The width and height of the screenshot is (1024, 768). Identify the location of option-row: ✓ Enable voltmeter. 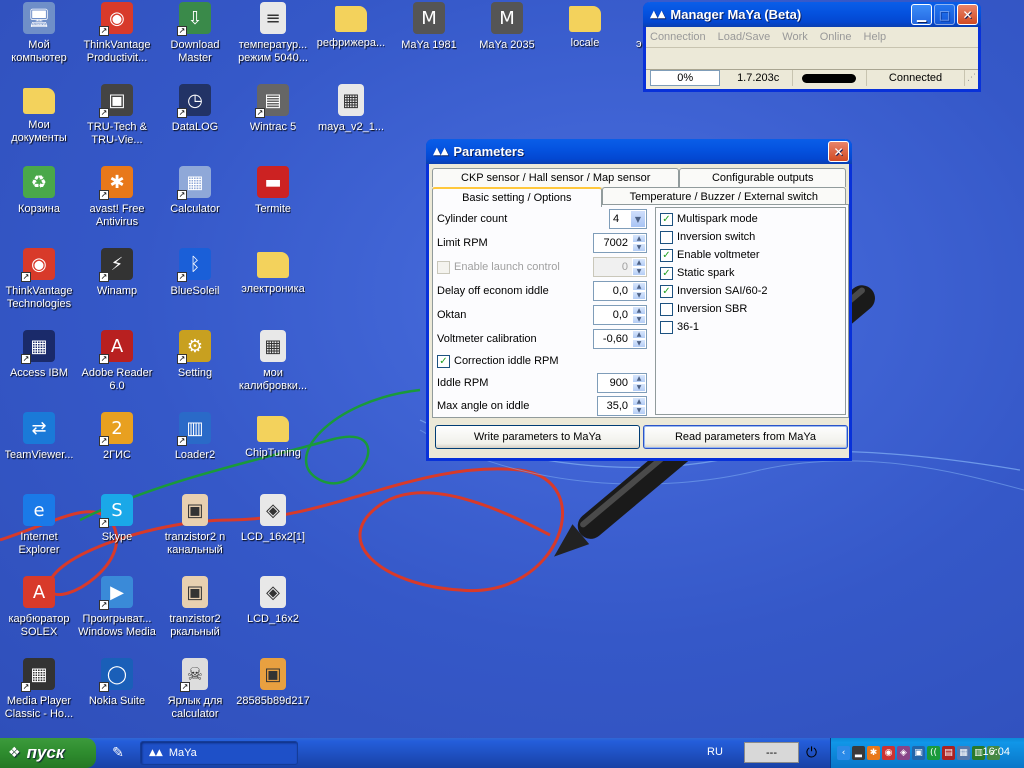
(710, 255).